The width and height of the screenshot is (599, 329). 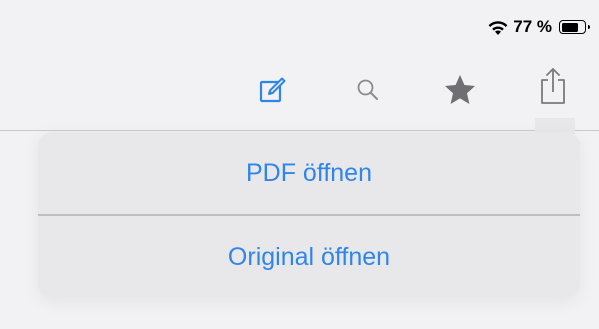 I want to click on share-button, so click(x=553, y=86).